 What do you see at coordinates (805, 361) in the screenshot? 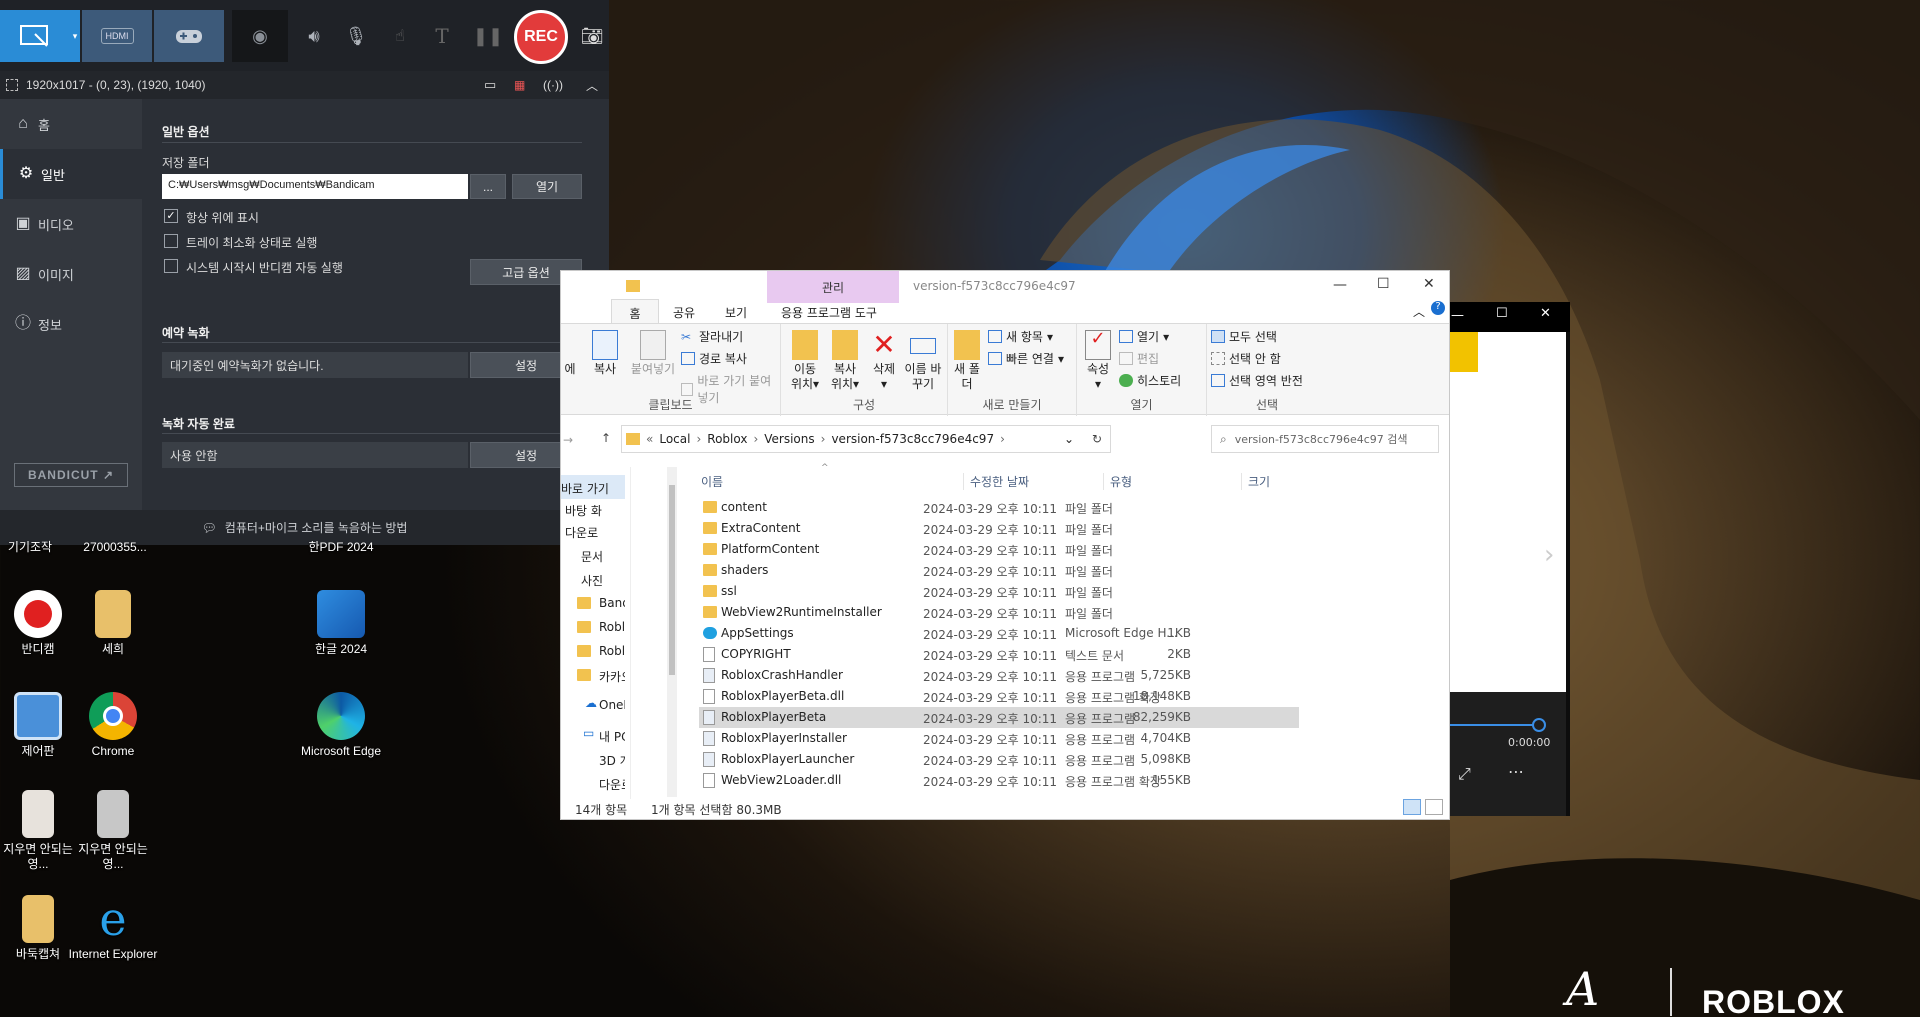
I see `move-to-button: 이동 위치▾` at bounding box center [805, 361].